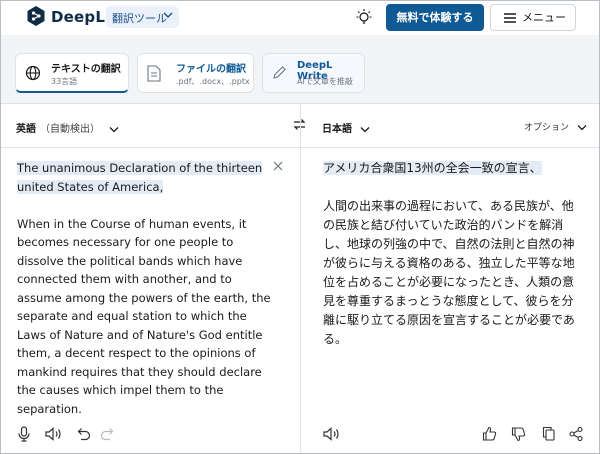  What do you see at coordinates (33, 73) in the screenshot?
I see `globe-icon` at bounding box center [33, 73].